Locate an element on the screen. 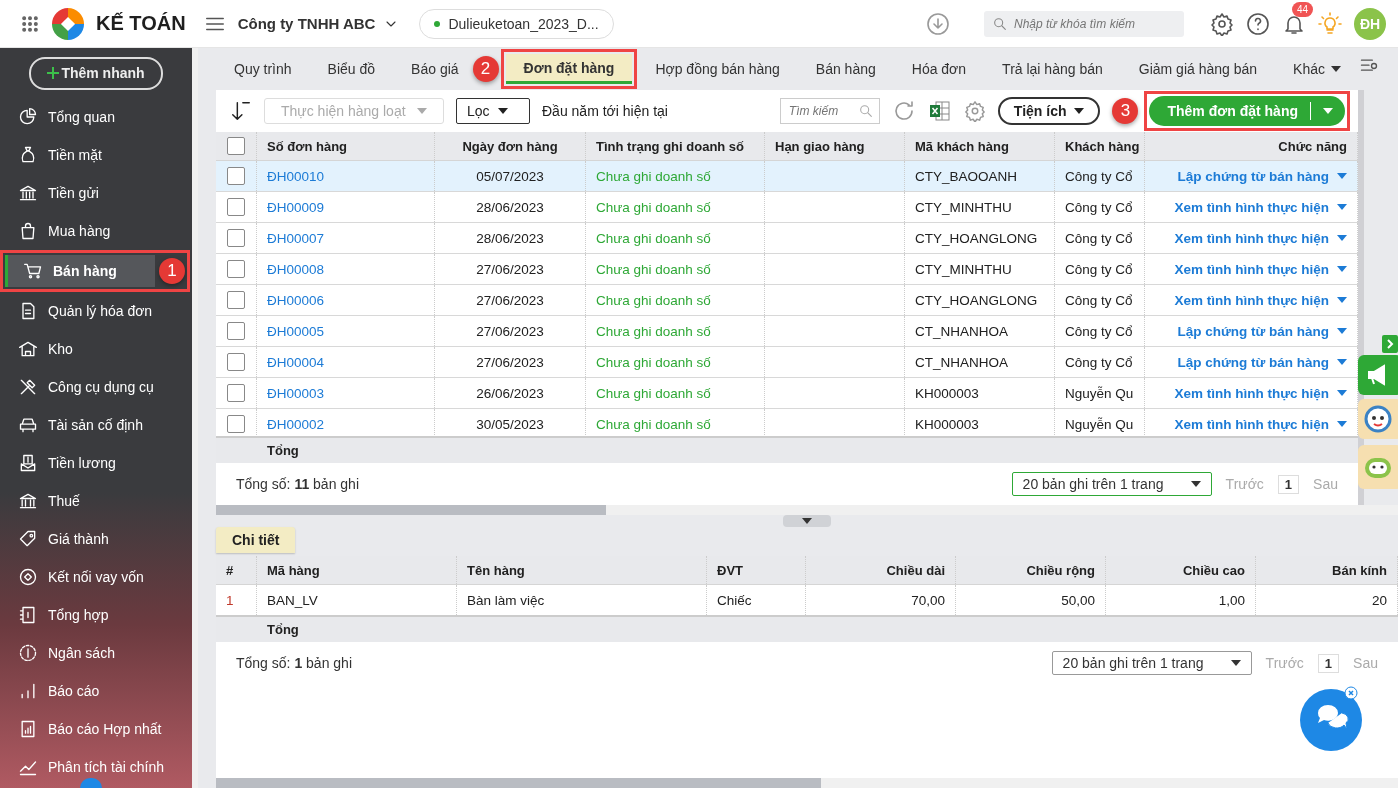 This screenshot has width=1398, height=788. table-row: ĐH00009 28/06/2023 Chưa ghi doanh số CTY_MINHTHU Công ty Cổ Xem tình hình thực hiện is located at coordinates (787, 207).